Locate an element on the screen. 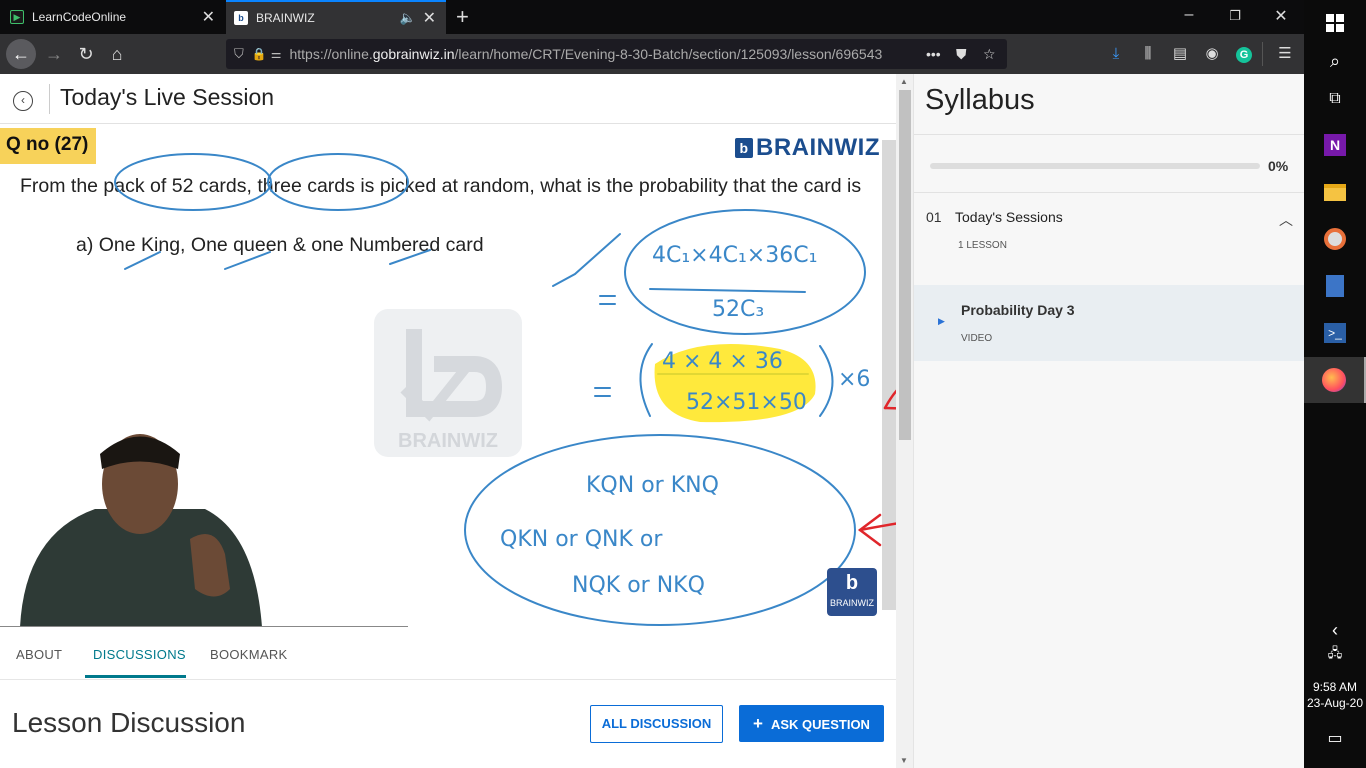 This screenshot has width=1366, height=768. home-icon: ⌂ is located at coordinates (117, 54).